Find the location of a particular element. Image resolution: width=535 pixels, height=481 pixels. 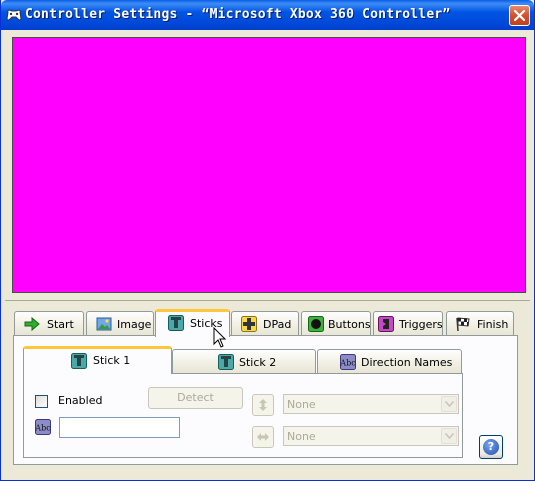

enabled-checkbox is located at coordinates (41, 401).